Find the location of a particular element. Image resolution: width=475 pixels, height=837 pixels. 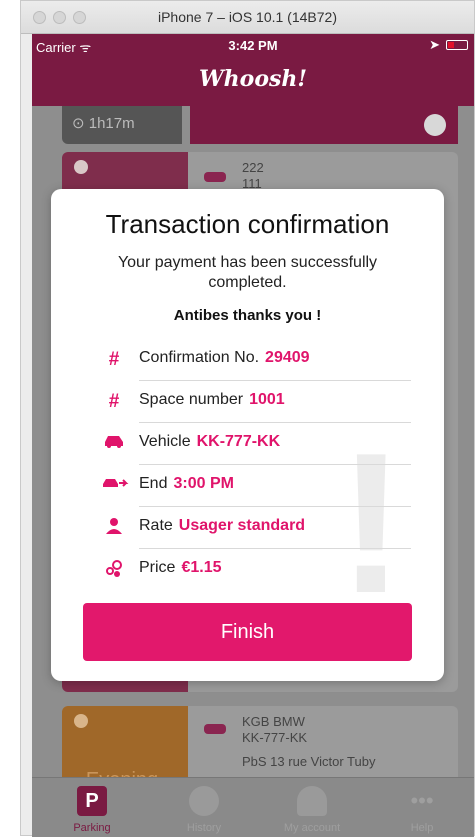

tab-parking: P Parking is located at coordinates (92, 810).